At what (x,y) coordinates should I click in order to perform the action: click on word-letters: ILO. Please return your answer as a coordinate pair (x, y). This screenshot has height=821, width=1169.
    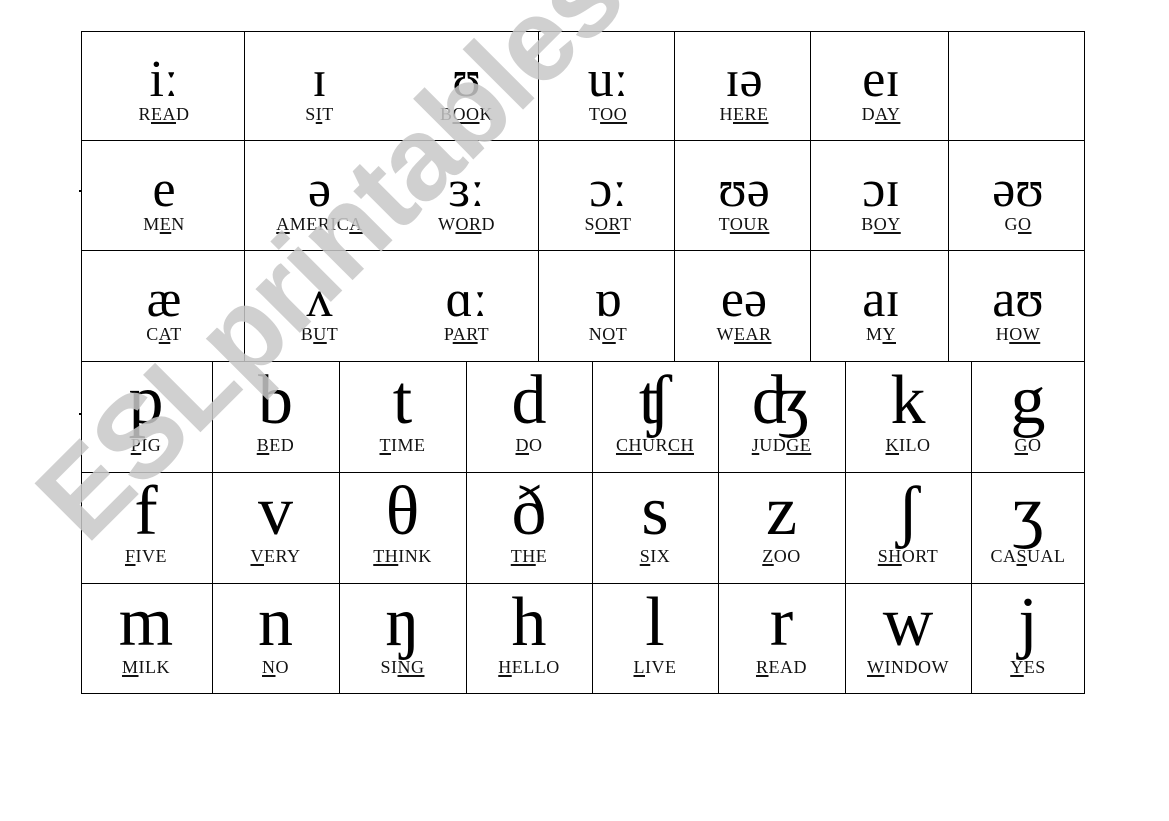
    Looking at the image, I should click on (915, 444).